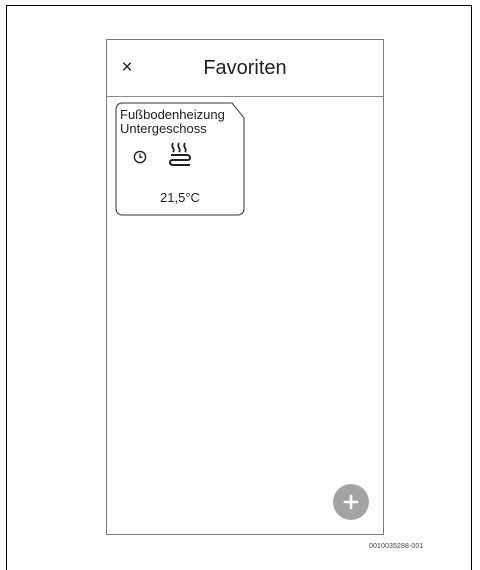 The width and height of the screenshot is (480, 570). Describe the element at coordinates (140, 157) in the screenshot. I see `clock-icon` at that location.